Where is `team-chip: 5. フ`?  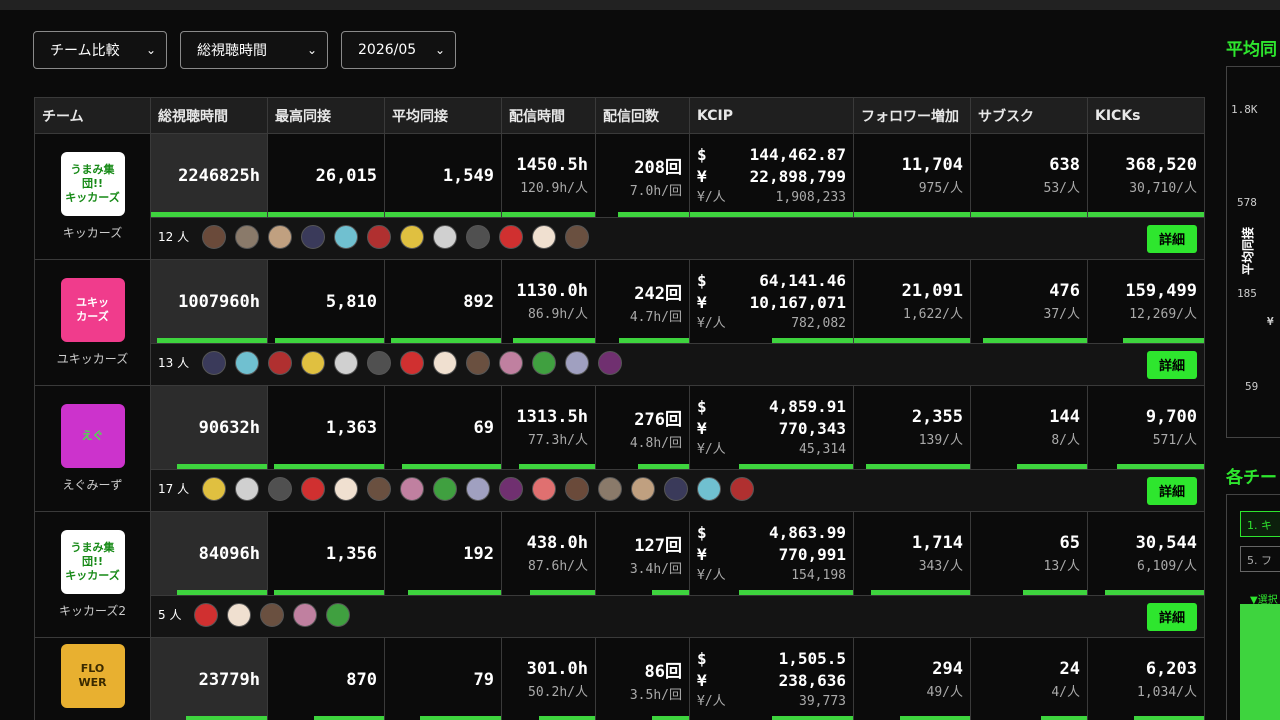
team-chip: 5. フ is located at coordinates (1260, 559).